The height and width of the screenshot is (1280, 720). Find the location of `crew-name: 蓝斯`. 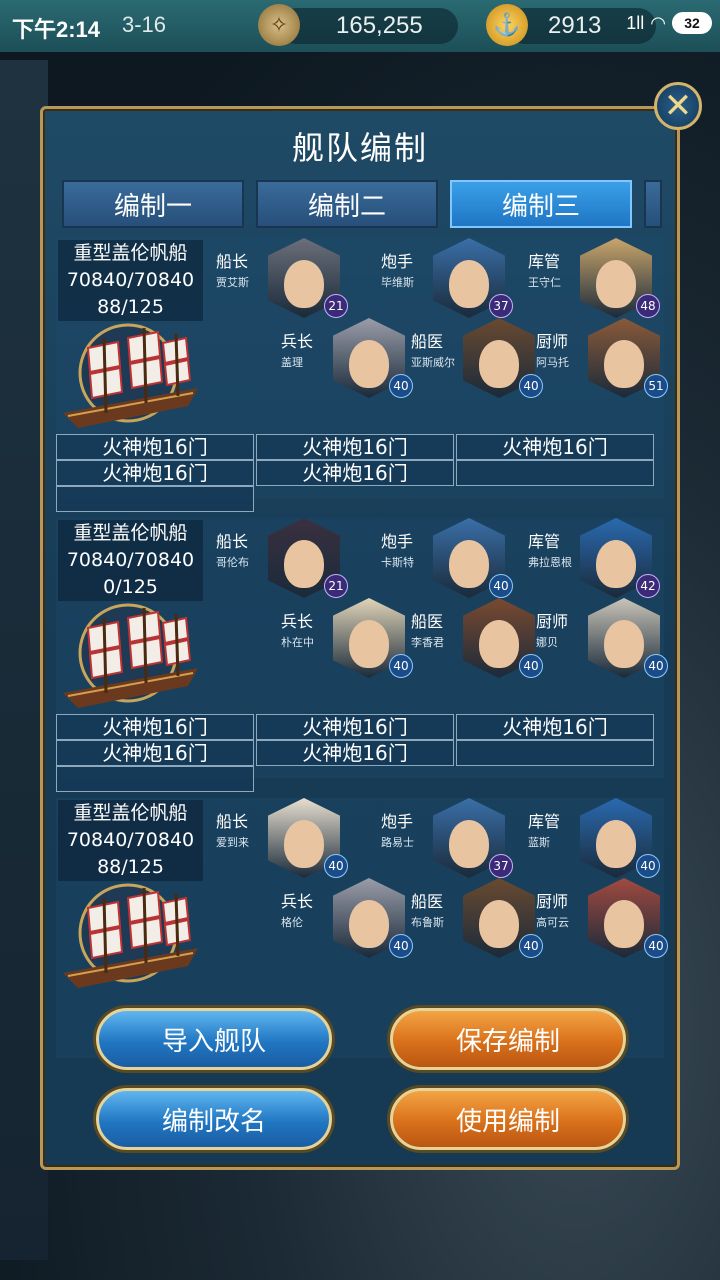

crew-name: 蓝斯 is located at coordinates (539, 842).